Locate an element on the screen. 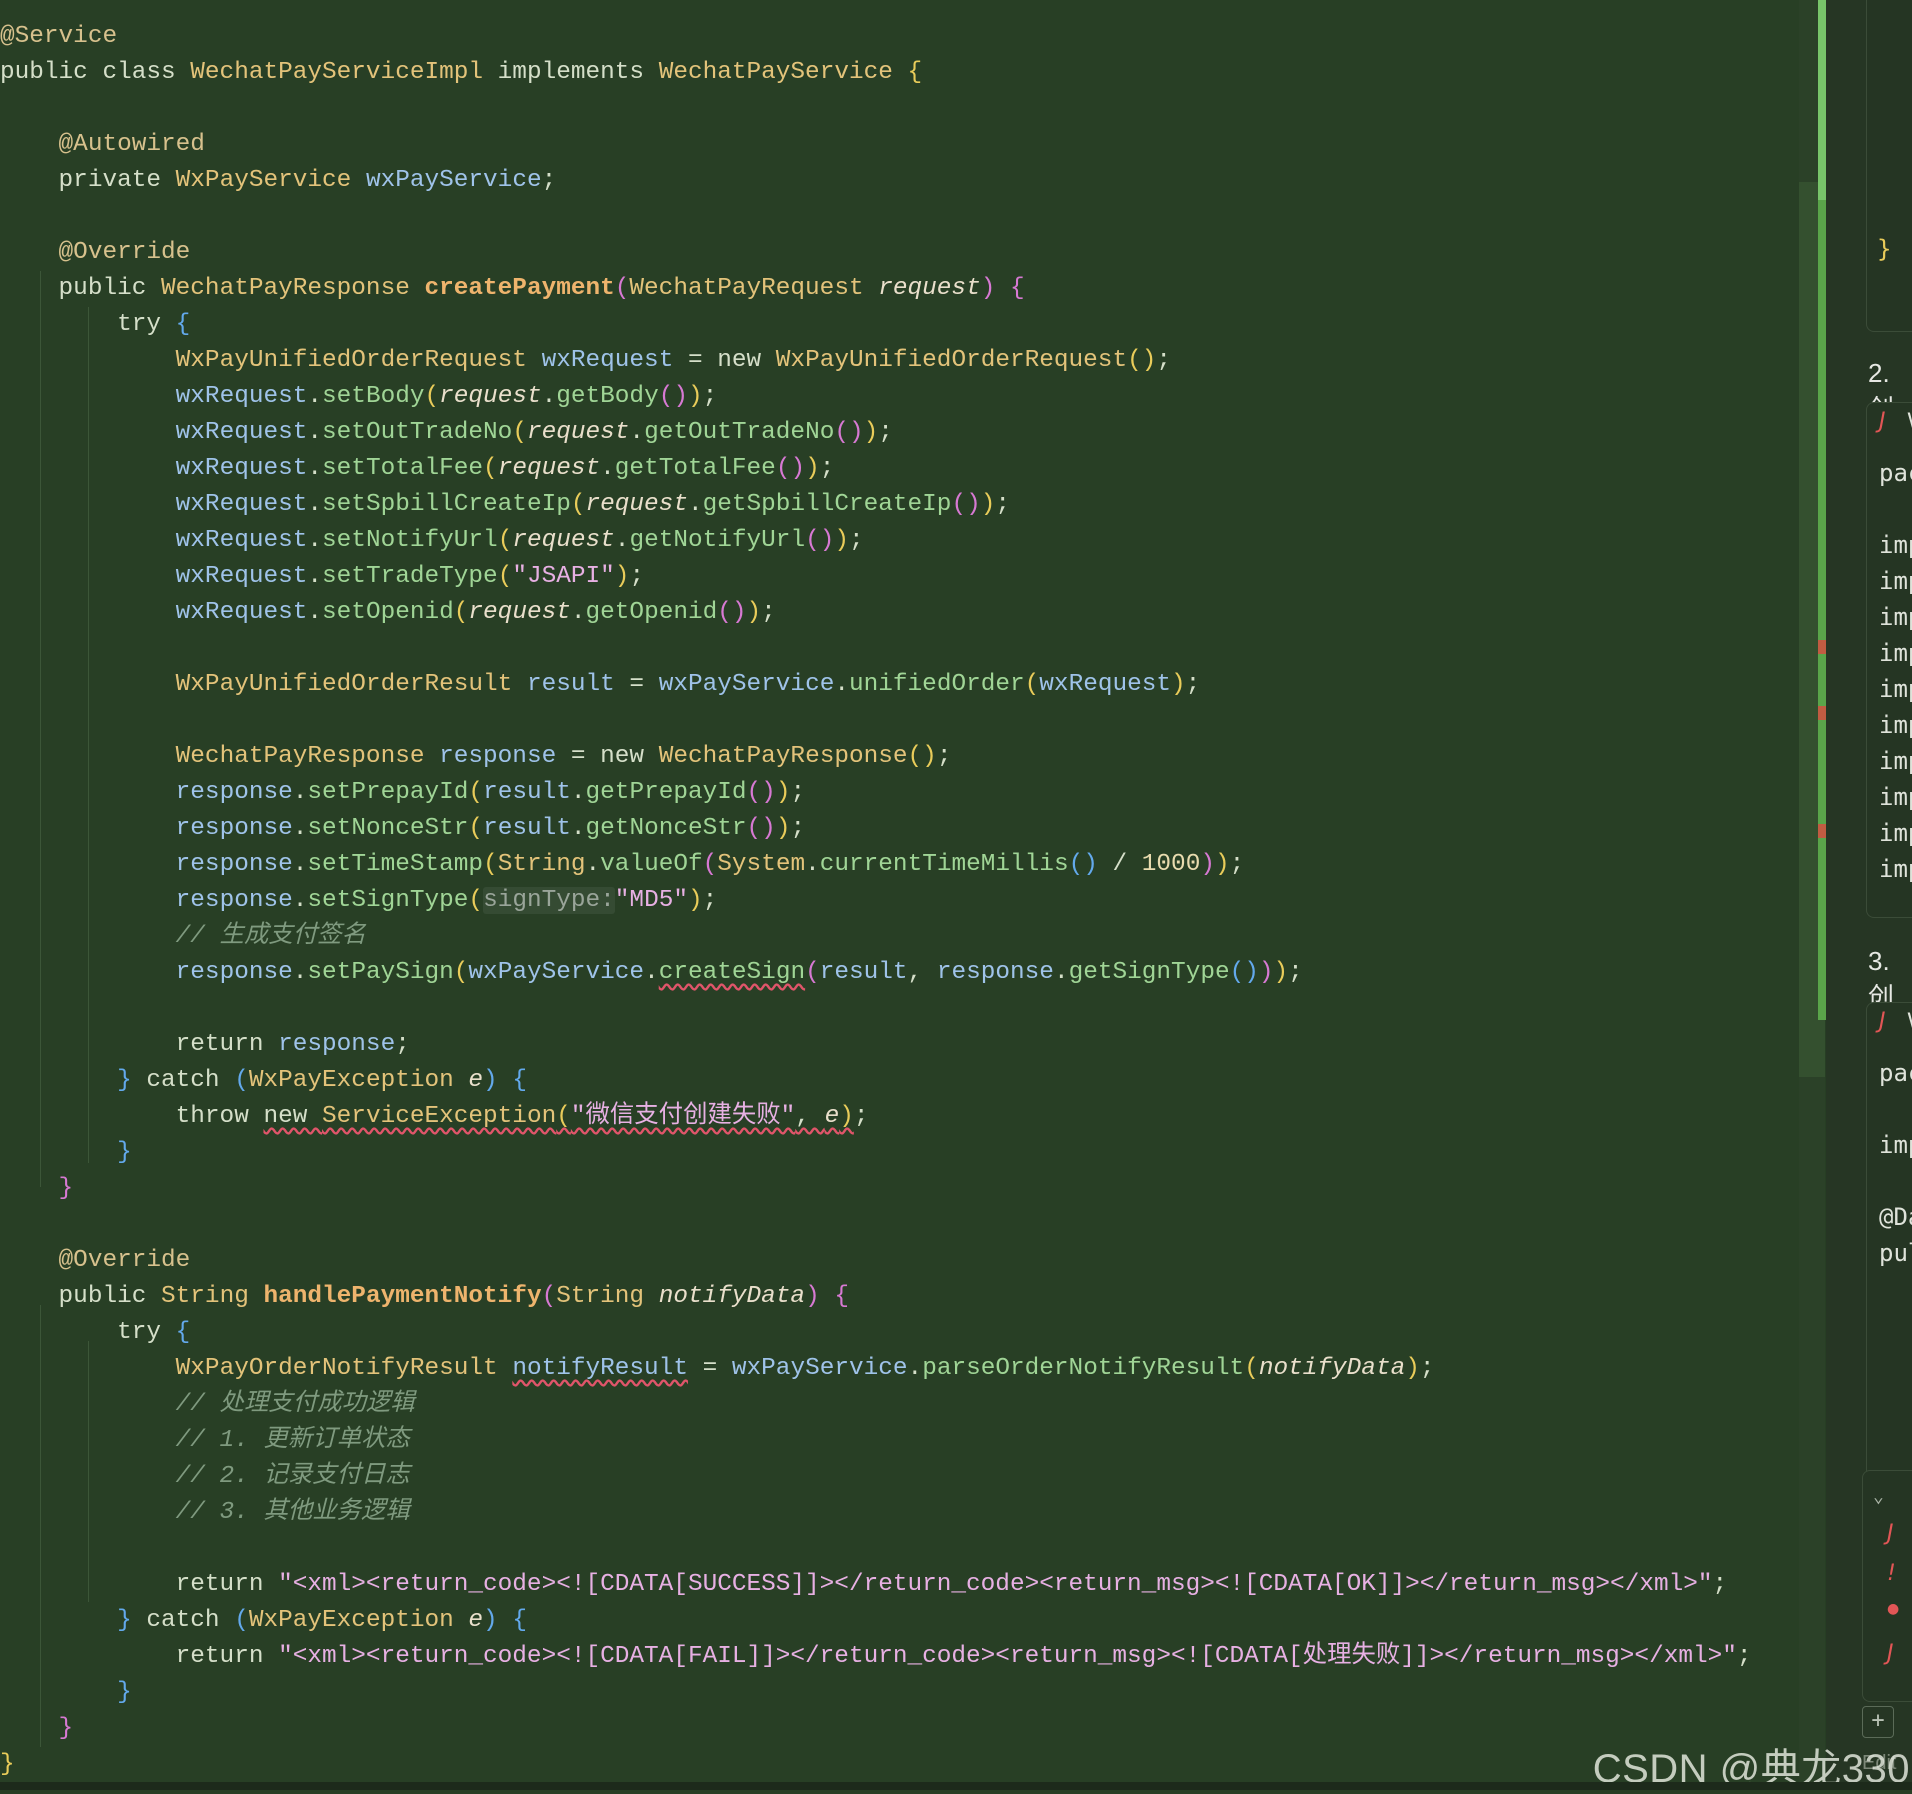  code-token: createSign is located at coordinates (732, 972).